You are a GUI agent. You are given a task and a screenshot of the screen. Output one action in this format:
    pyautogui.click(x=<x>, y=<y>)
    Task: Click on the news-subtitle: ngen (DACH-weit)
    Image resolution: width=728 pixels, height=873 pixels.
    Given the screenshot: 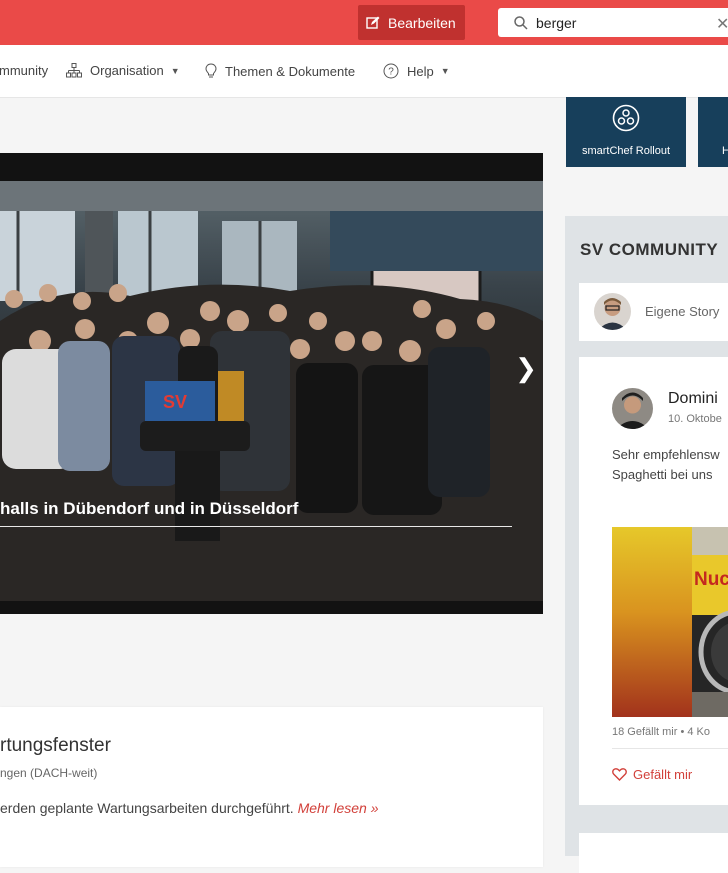 What is the action you would take?
    pyautogui.click(x=49, y=773)
    